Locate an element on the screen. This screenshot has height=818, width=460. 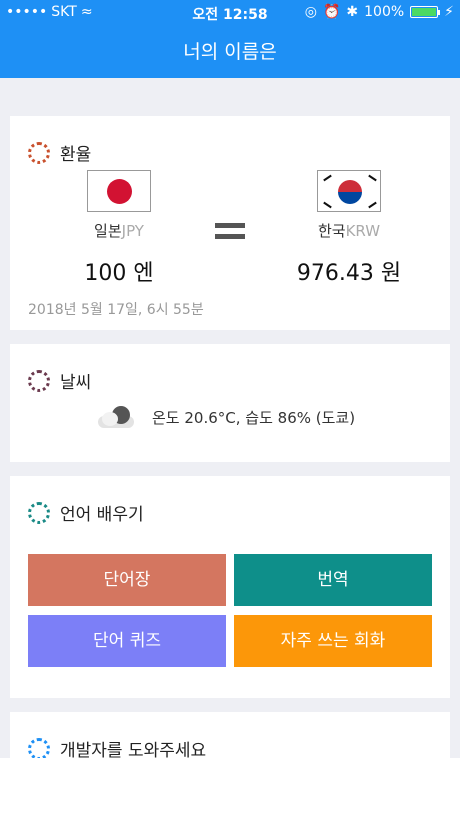
rotation-lock-icon: ◎ is located at coordinates (310, 12).